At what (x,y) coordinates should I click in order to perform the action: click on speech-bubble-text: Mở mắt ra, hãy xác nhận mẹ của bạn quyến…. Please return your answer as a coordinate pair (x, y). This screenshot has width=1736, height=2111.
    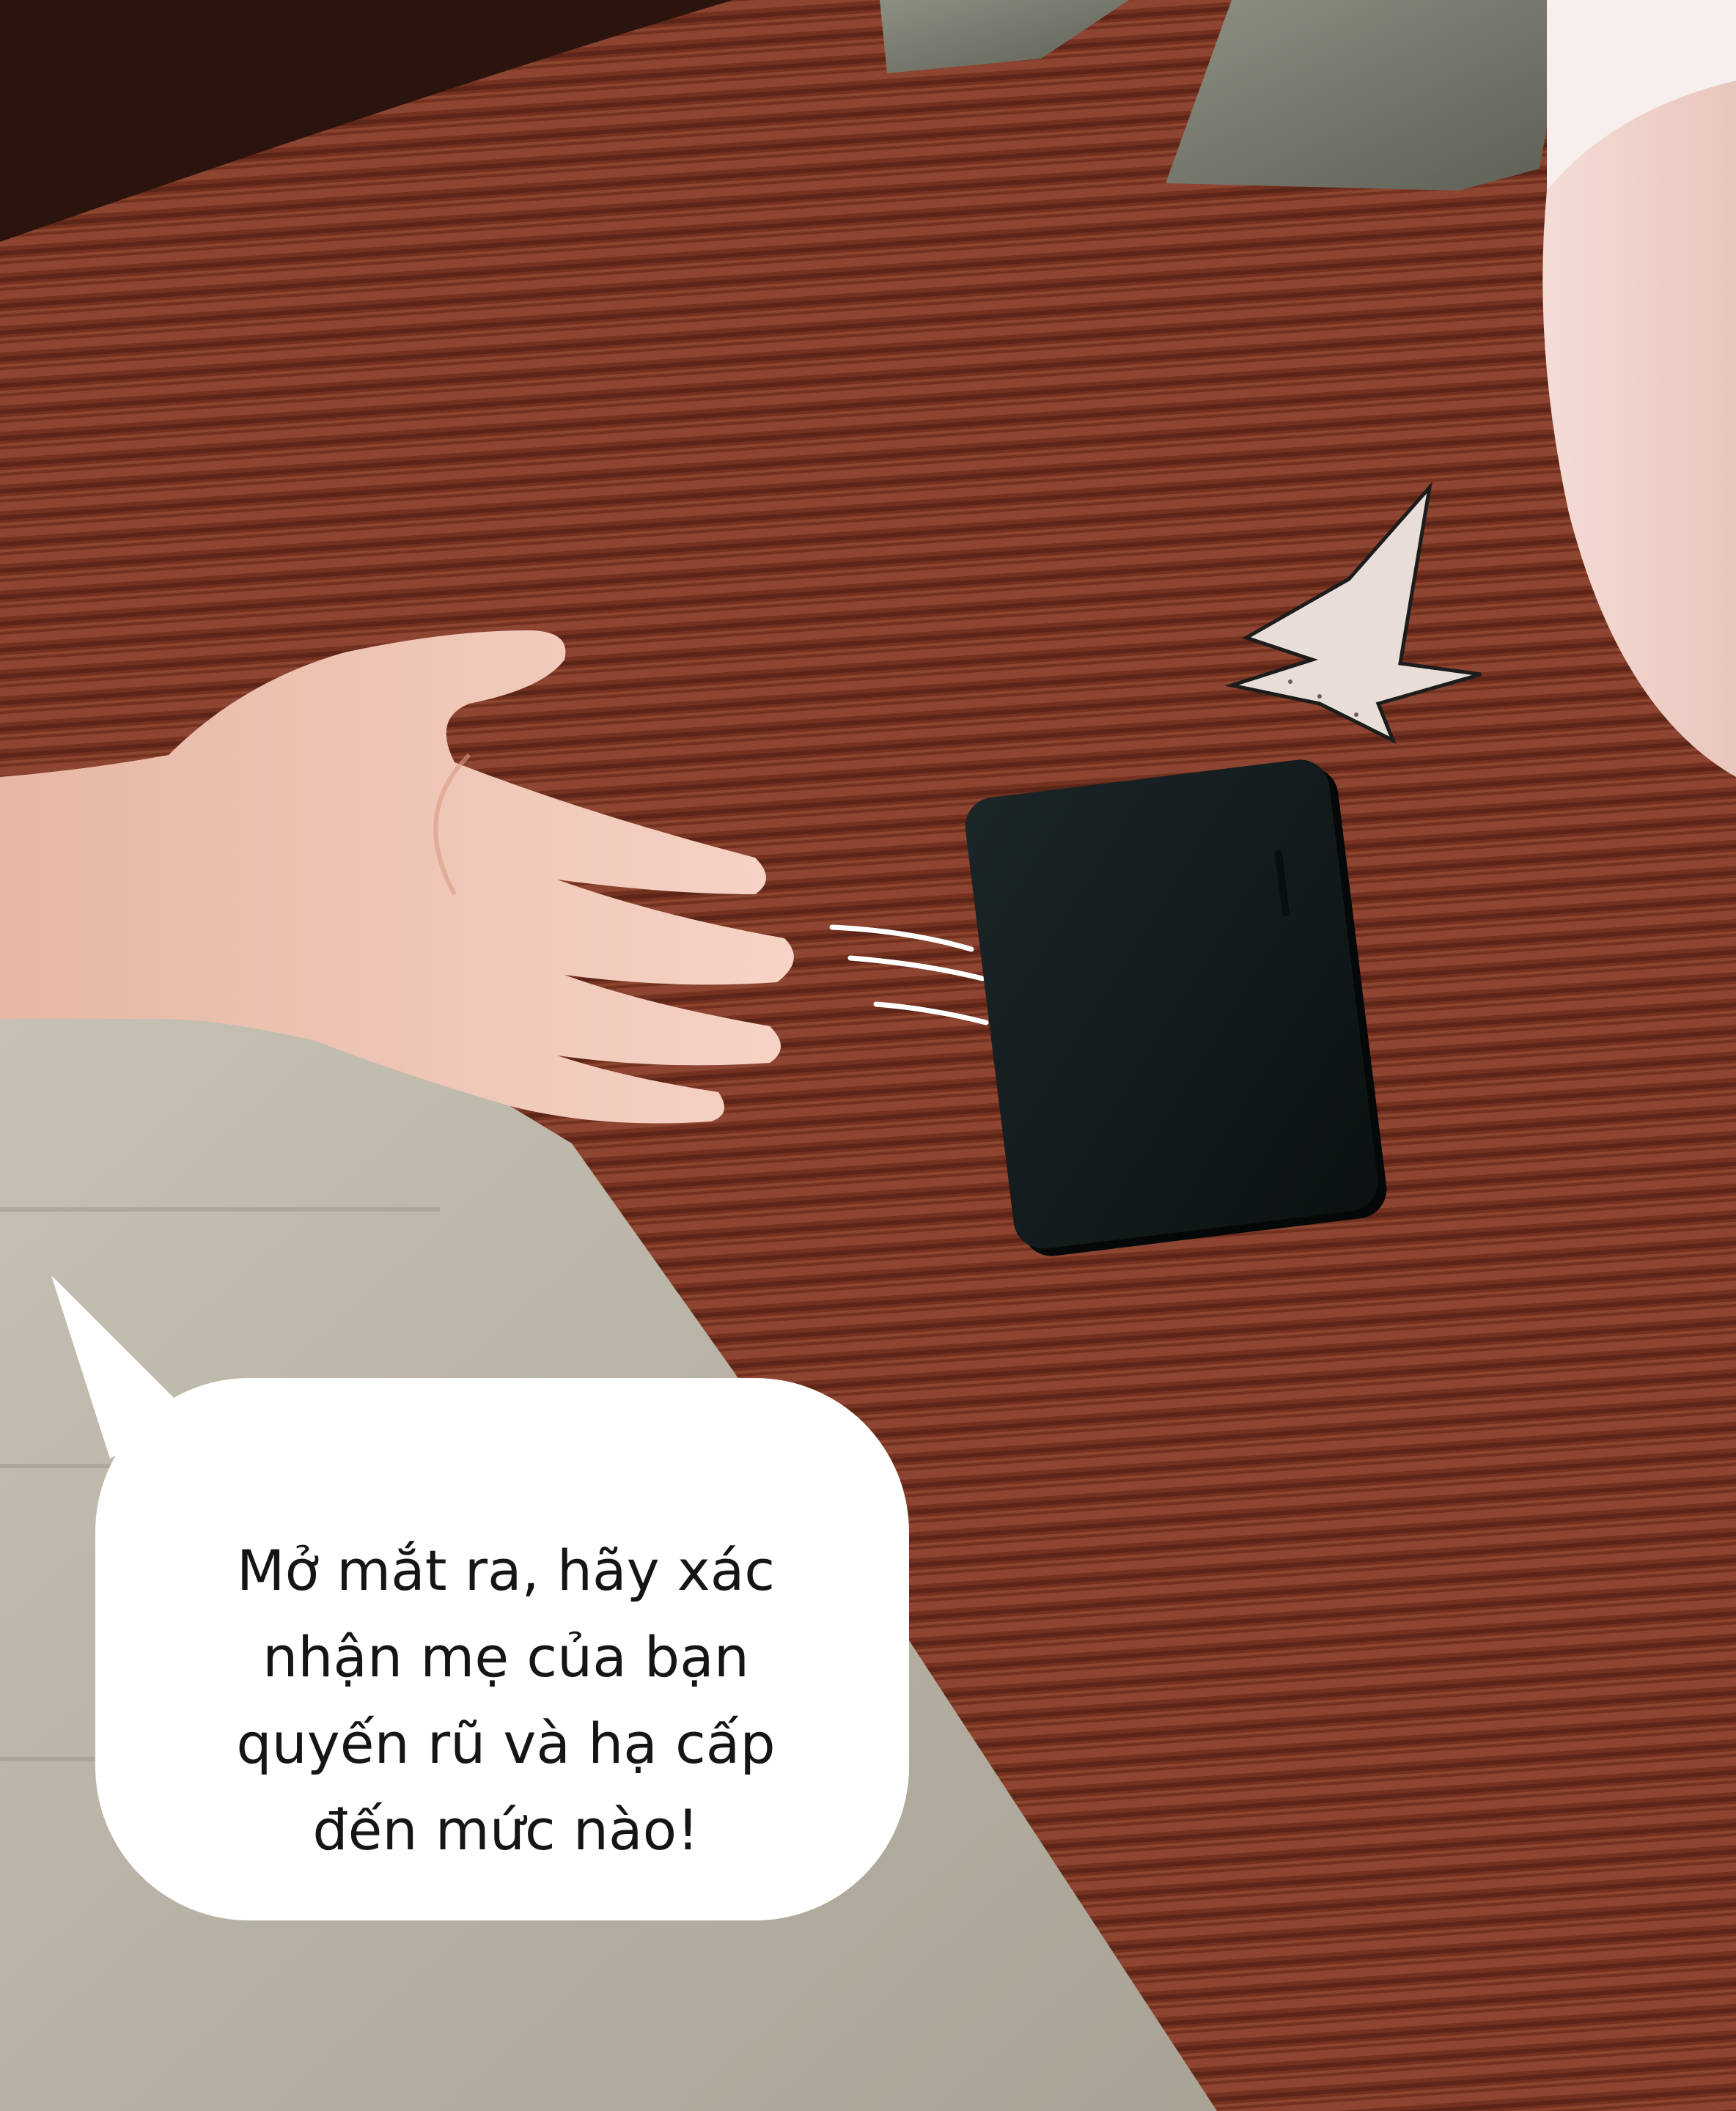
    Looking at the image, I should click on (506, 1700).